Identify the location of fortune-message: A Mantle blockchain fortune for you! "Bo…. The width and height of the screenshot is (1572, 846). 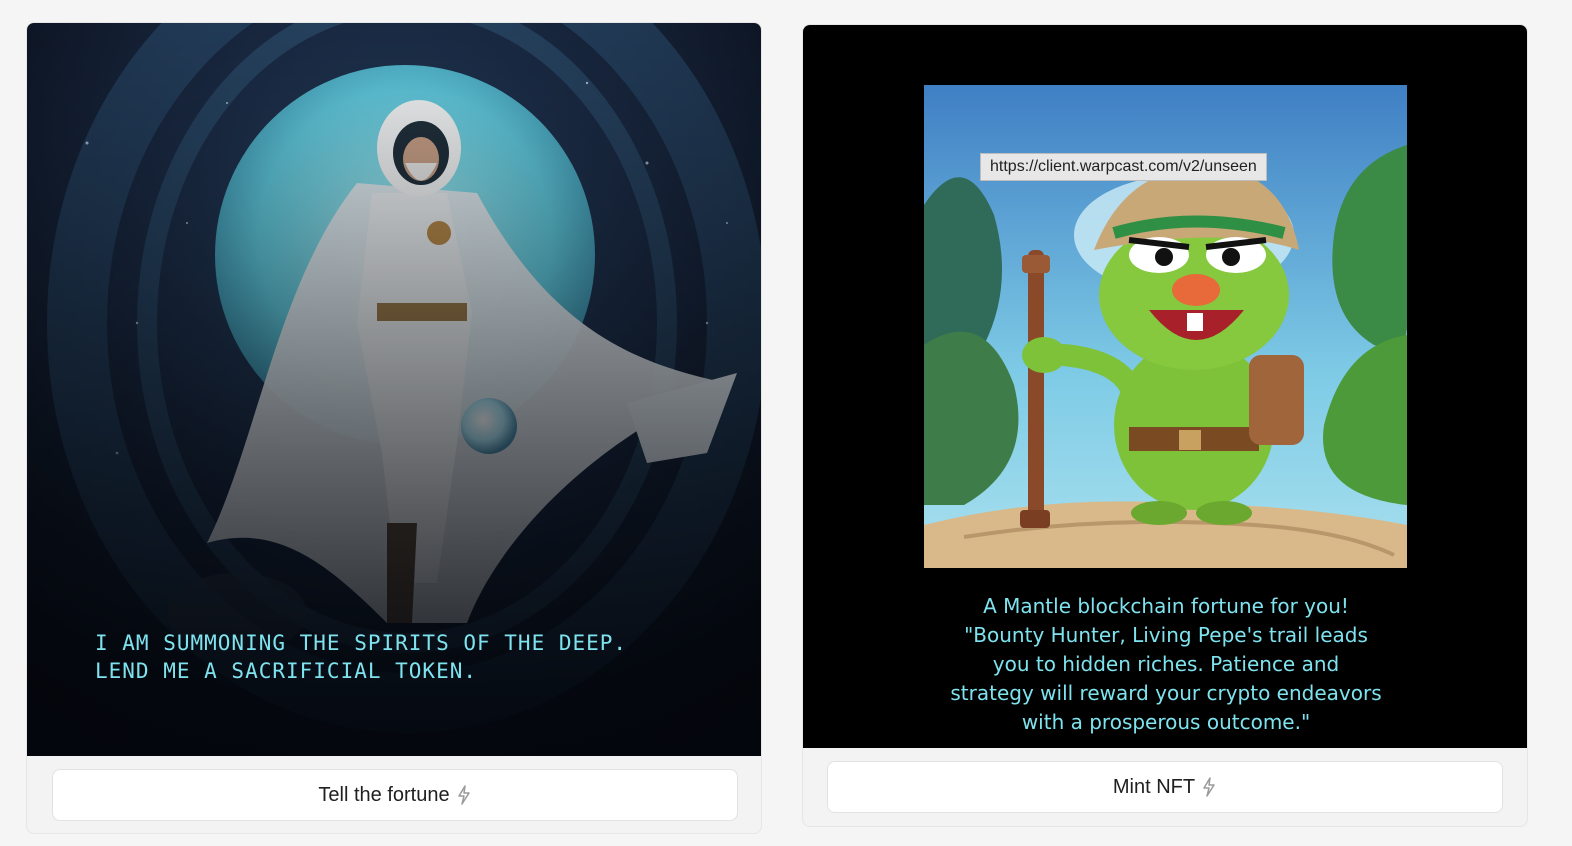
(1166, 664).